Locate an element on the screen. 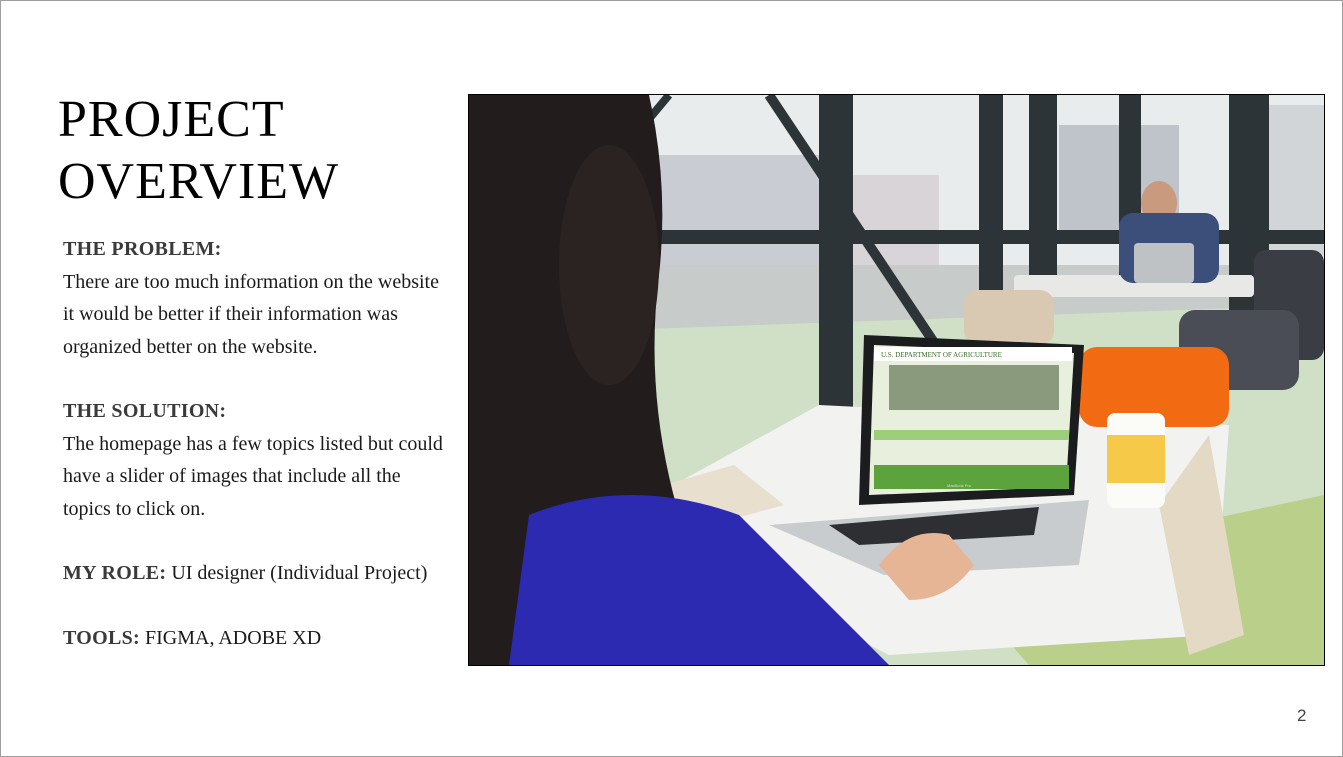 The image size is (1343, 757). laptop-screen-green is located at coordinates (971, 477).